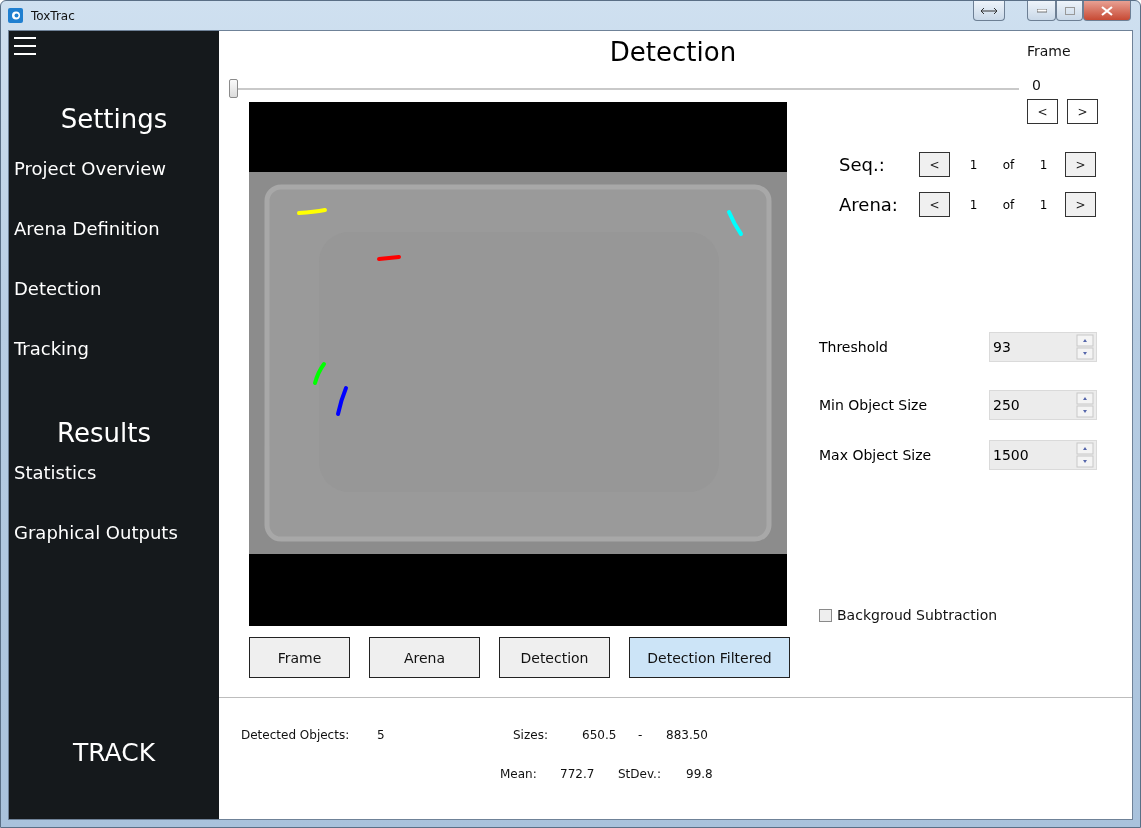  Describe the element at coordinates (296, 735) in the screenshot. I see `stat-label: Detected Objects:` at that location.